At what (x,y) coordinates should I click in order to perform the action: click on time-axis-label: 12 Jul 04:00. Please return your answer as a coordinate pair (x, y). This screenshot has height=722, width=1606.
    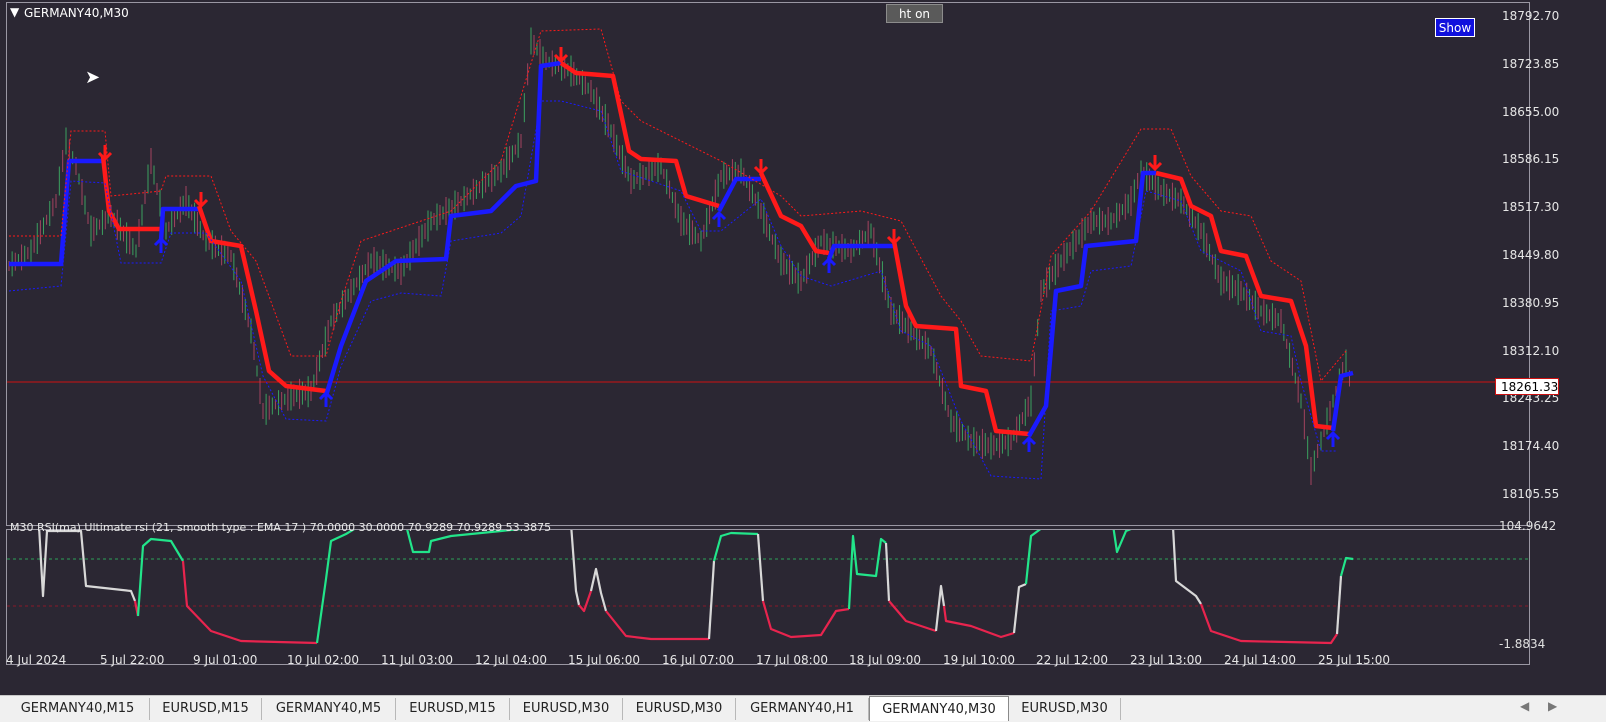
    Looking at the image, I should click on (511, 660).